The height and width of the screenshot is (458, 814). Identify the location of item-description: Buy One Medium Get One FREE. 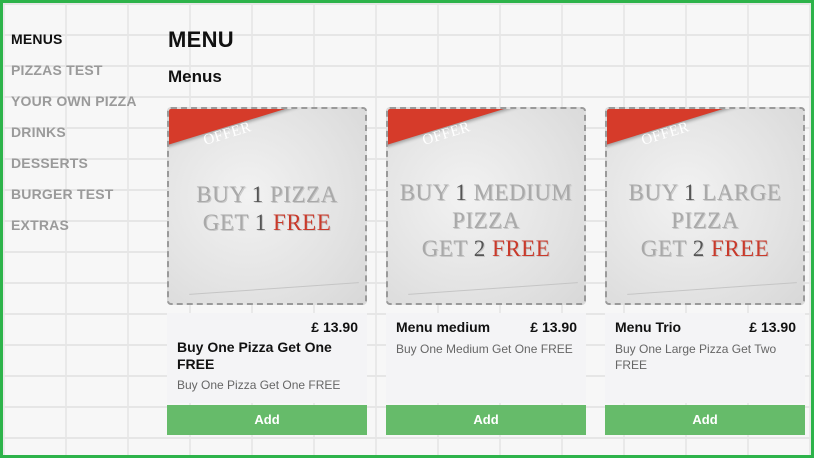
(484, 349).